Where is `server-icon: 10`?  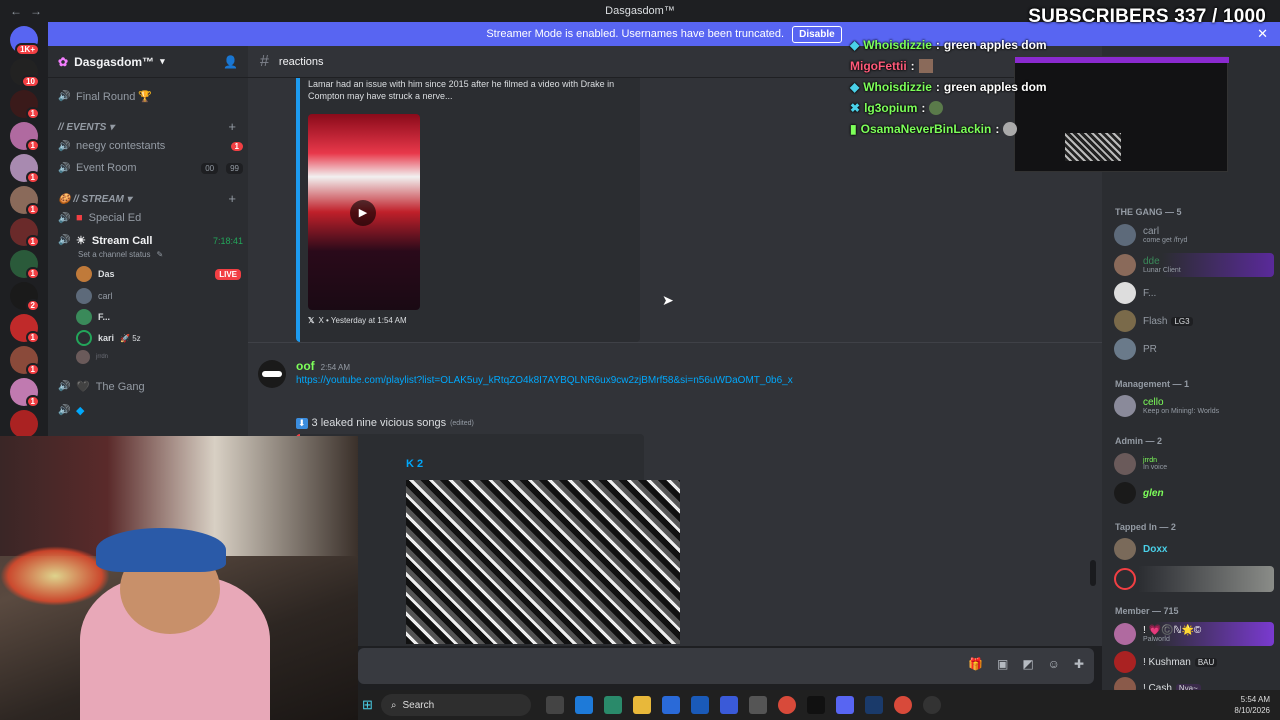 server-icon: 10 is located at coordinates (25, 73).